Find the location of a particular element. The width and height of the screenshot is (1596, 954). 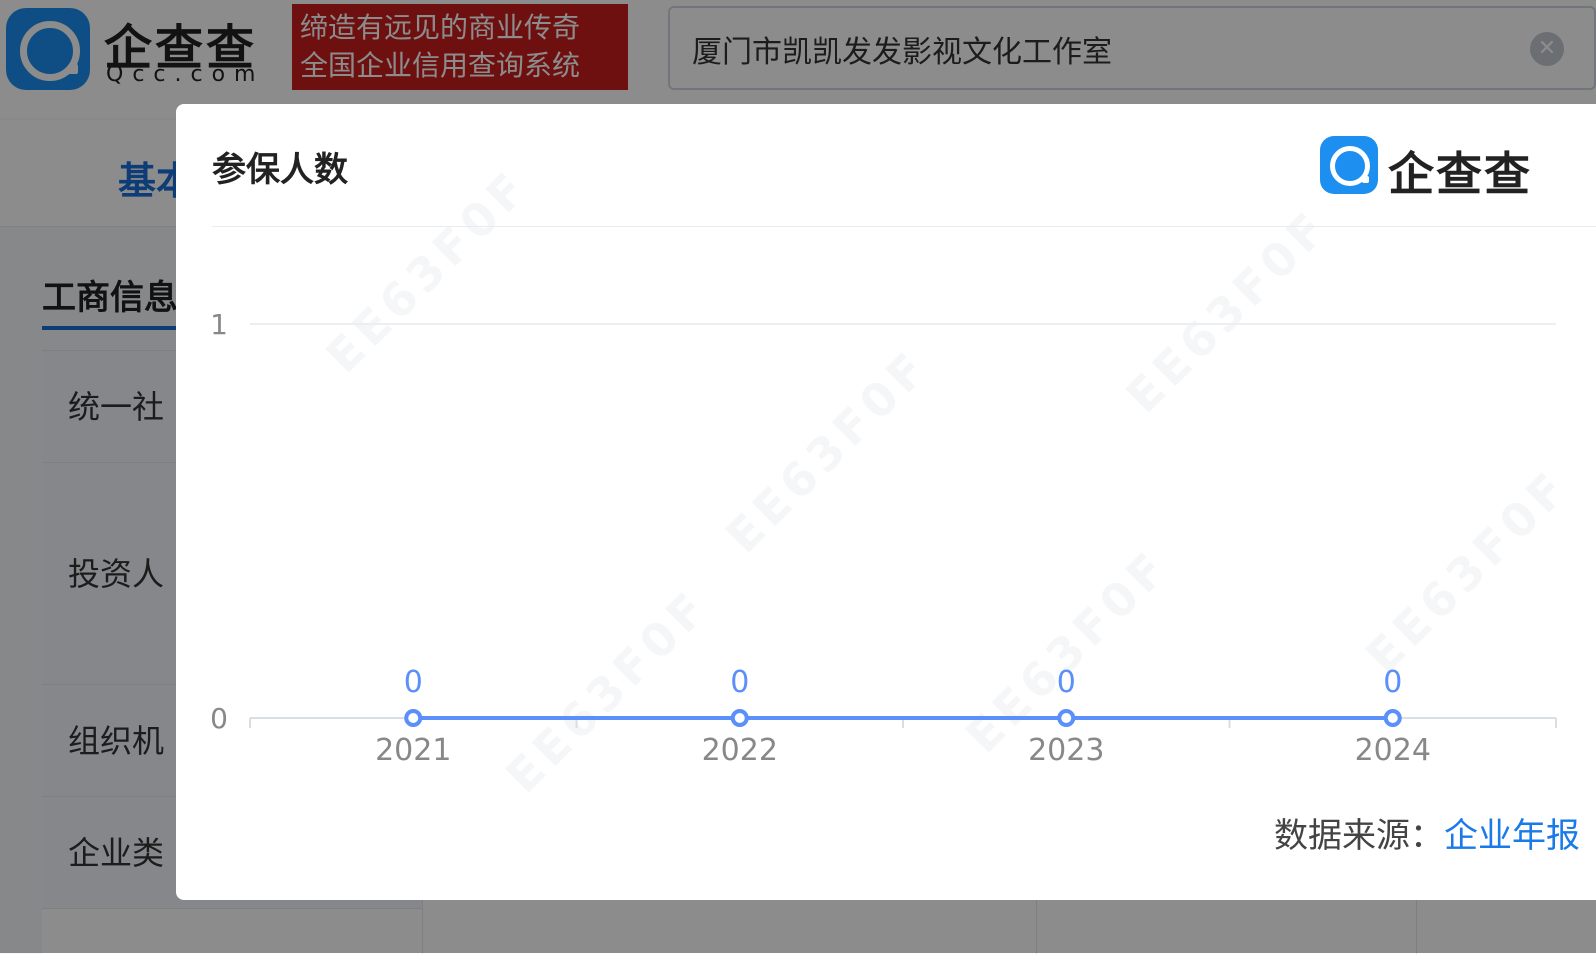

x-tick-label: 2022 is located at coordinates (740, 750).